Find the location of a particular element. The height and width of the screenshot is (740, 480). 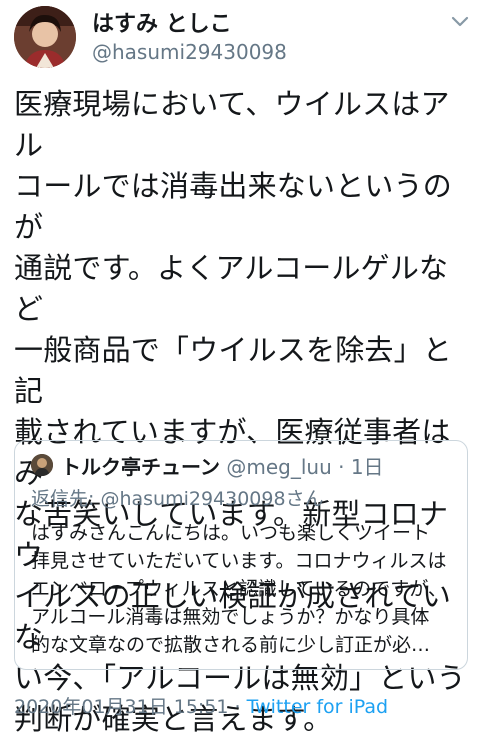

quote-author-name: トルク亭チューン is located at coordinates (140, 467).